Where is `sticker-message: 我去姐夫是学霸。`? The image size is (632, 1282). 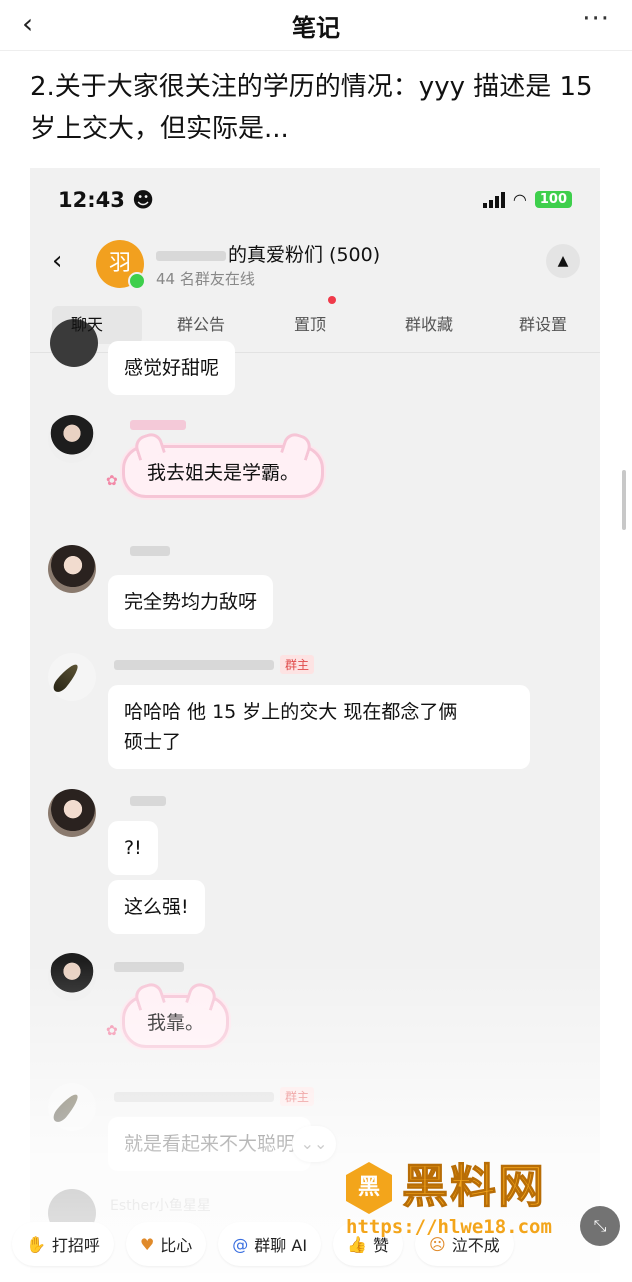 sticker-message: 我去姐夫是学霸。 is located at coordinates (223, 471).